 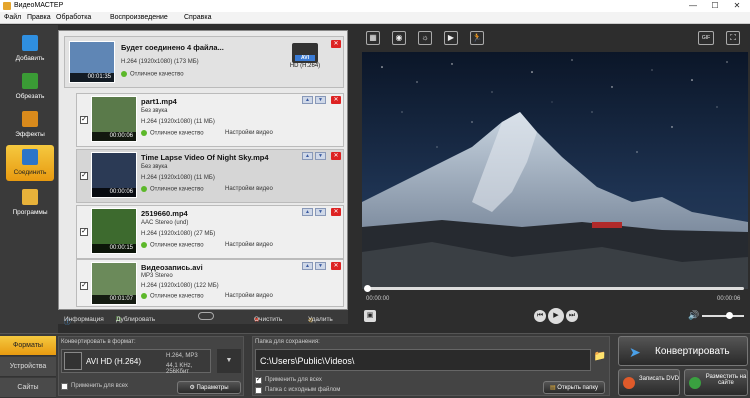 What do you see at coordinates (649, 382) in the screenshot?
I see `burn-dvd-button: Записать DVD` at bounding box center [649, 382].